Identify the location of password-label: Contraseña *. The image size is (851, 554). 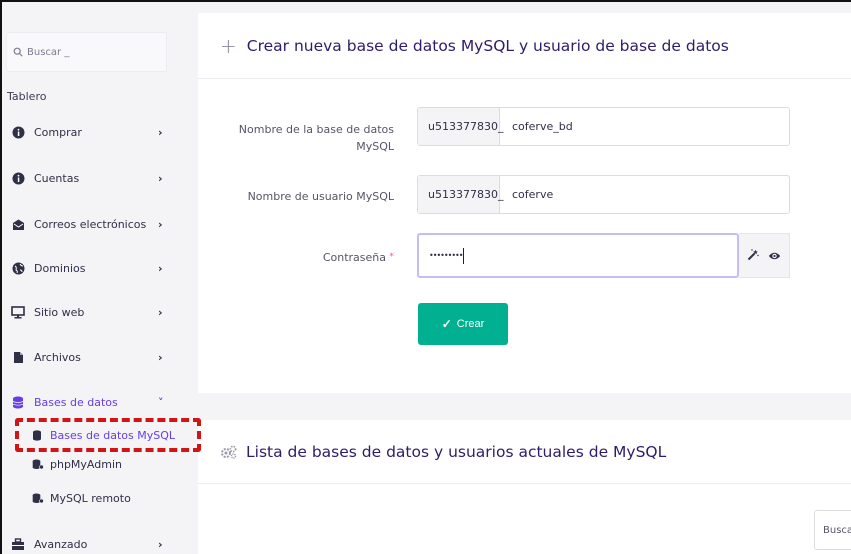
(358, 257).